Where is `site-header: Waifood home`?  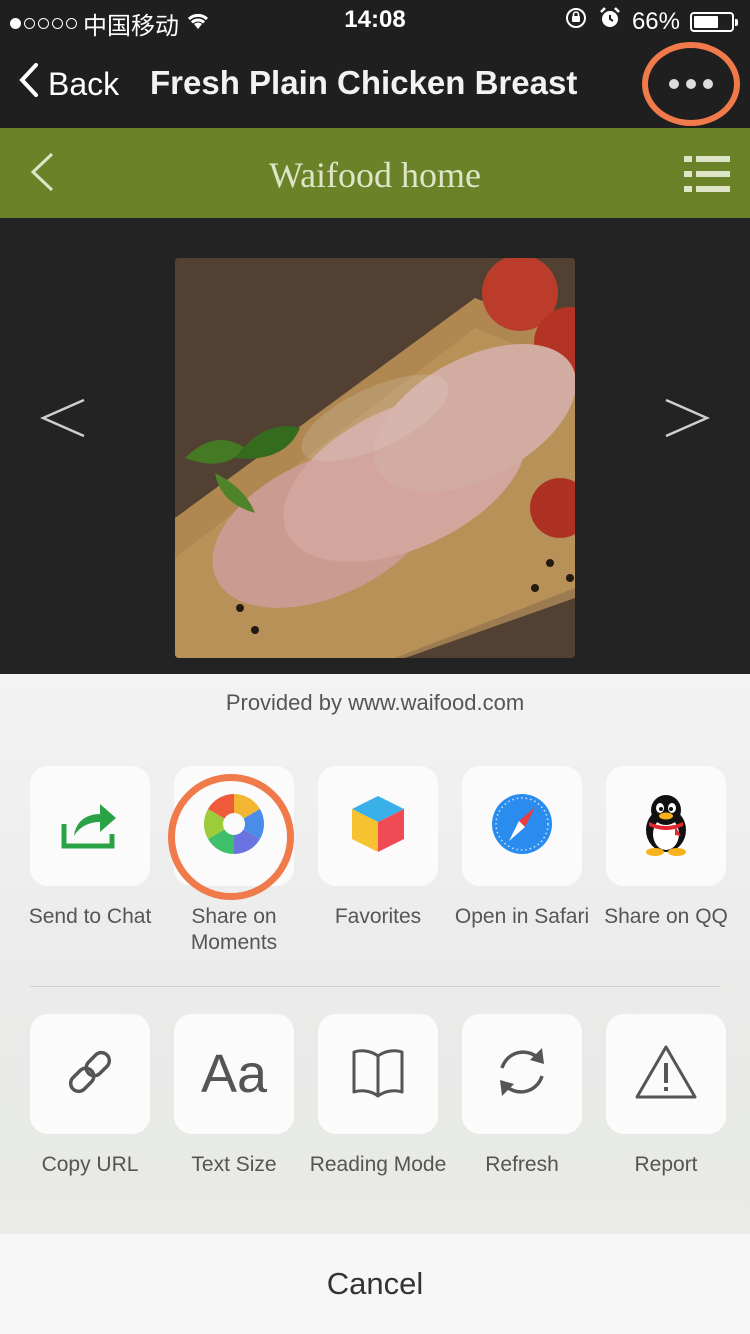 site-header: Waifood home is located at coordinates (375, 173).